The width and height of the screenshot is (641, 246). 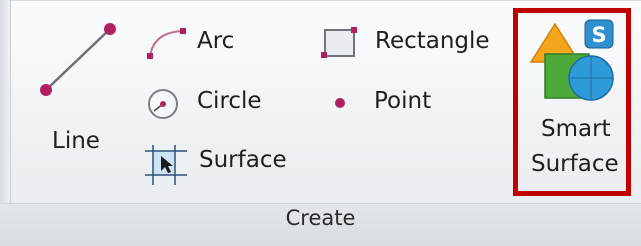 I want to click on arc-button: Arc, so click(x=200, y=43).